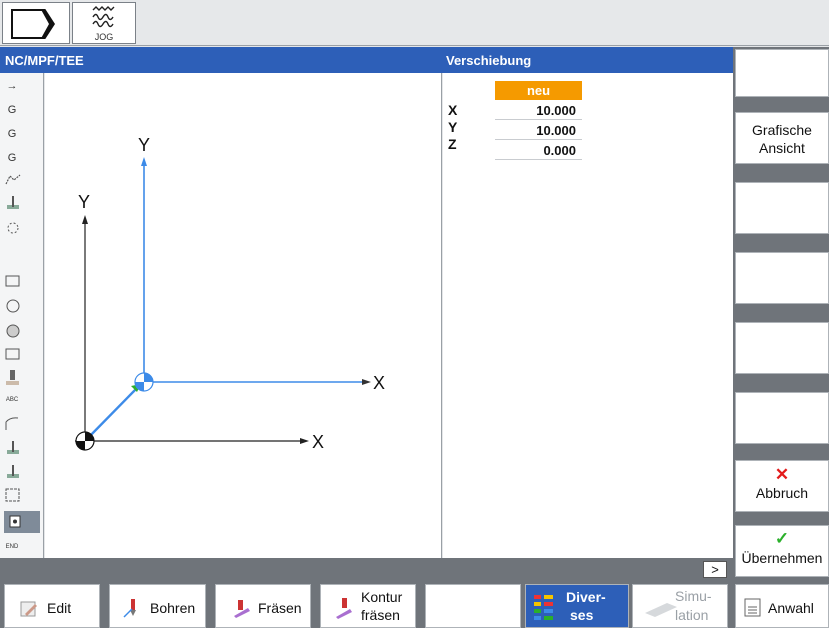 The width and height of the screenshot is (829, 628). I want to click on edit-icon, so click(28, 609).